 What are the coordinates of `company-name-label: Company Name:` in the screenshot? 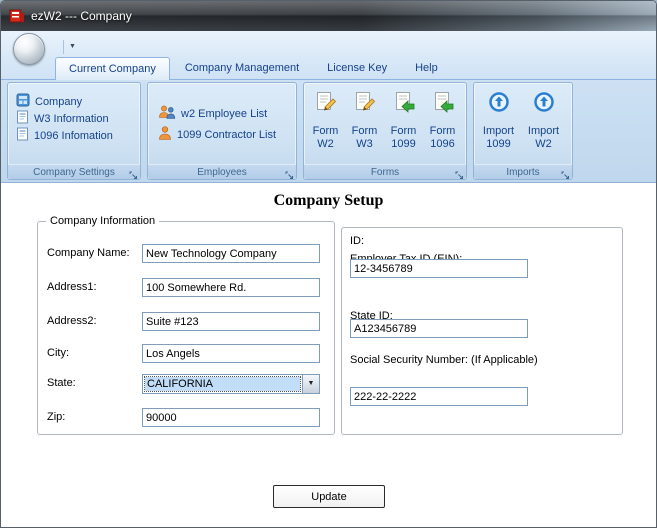 It's located at (88, 253).